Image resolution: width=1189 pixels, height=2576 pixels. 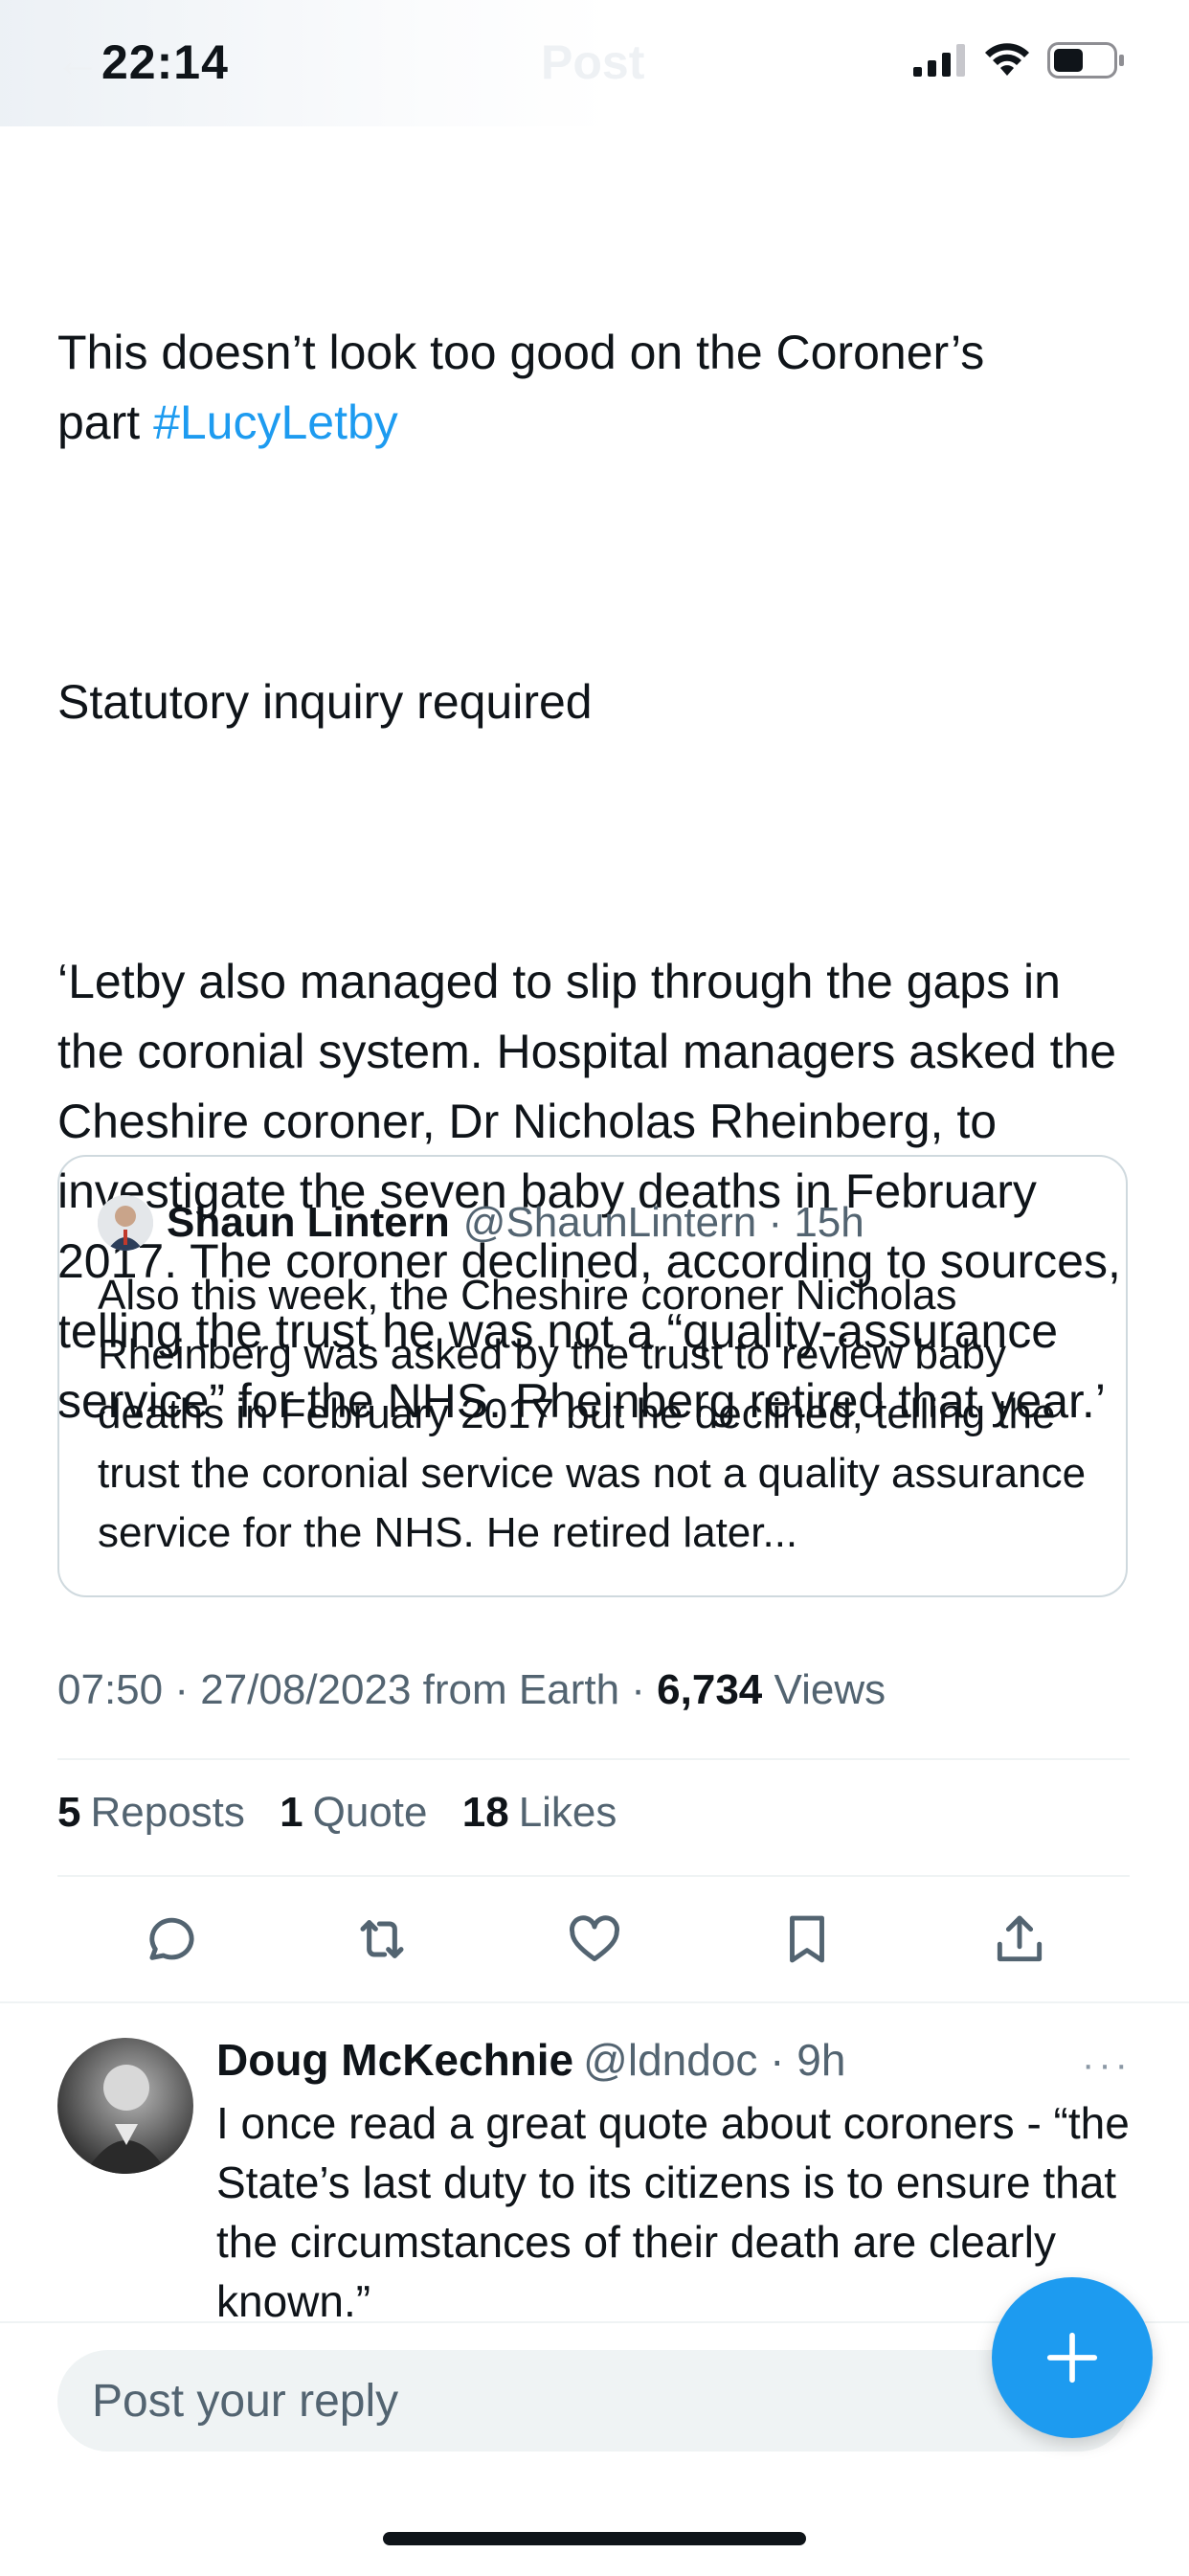 What do you see at coordinates (308, 1223) in the screenshot?
I see `quoted-author-name: Shaun Lintern` at bounding box center [308, 1223].